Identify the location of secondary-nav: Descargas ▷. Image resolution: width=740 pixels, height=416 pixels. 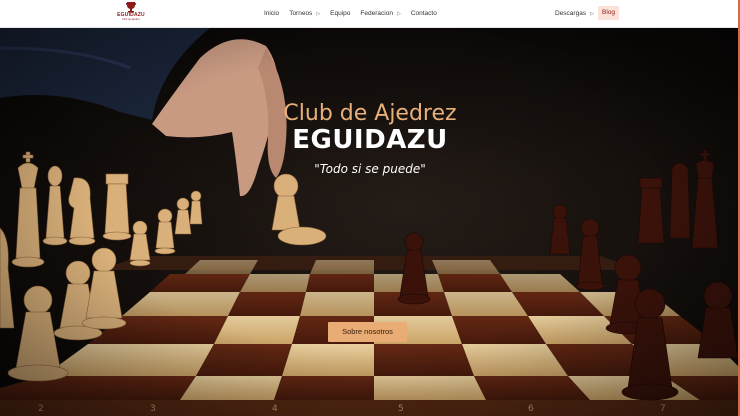
(579, 13).